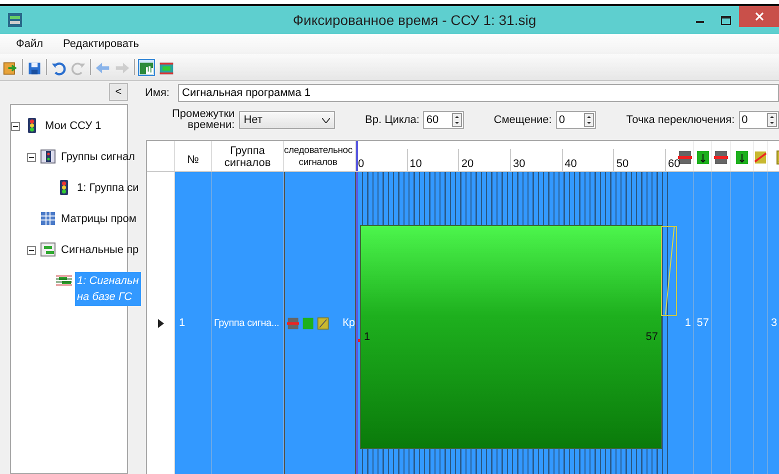 The width and height of the screenshot is (779, 474). I want to click on tree-item: 1: Группа си, so click(108, 188).